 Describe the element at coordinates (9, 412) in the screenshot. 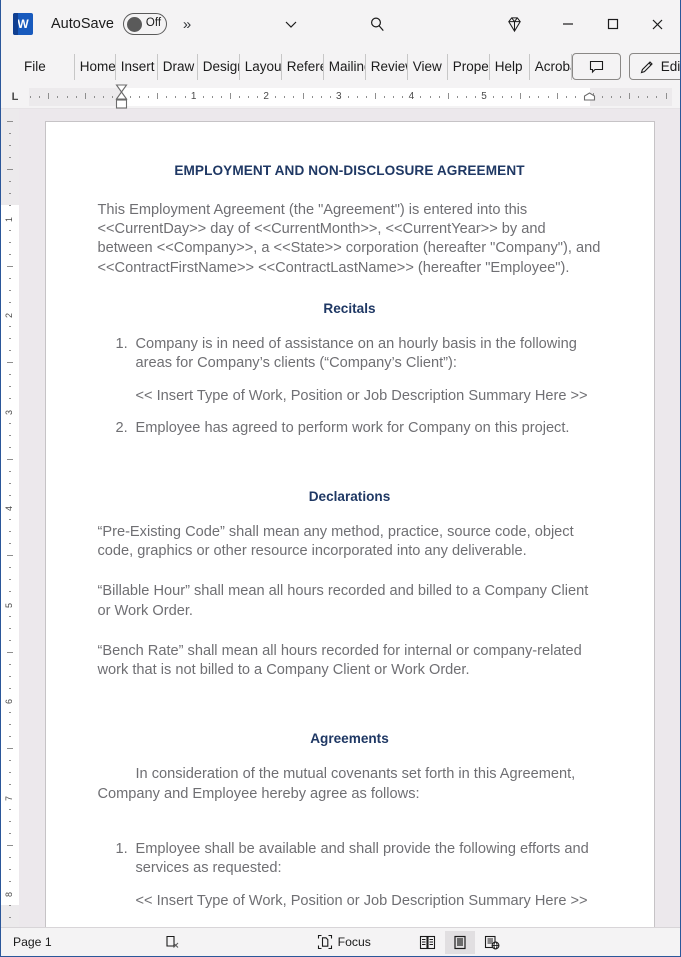

I see `vruler-number: 3` at that location.